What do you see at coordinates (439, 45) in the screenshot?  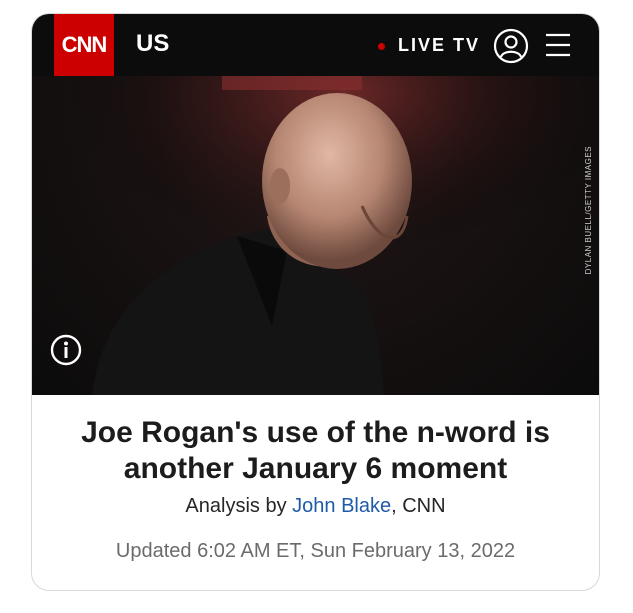 I see `live-tv-link: LIVE TV` at bounding box center [439, 45].